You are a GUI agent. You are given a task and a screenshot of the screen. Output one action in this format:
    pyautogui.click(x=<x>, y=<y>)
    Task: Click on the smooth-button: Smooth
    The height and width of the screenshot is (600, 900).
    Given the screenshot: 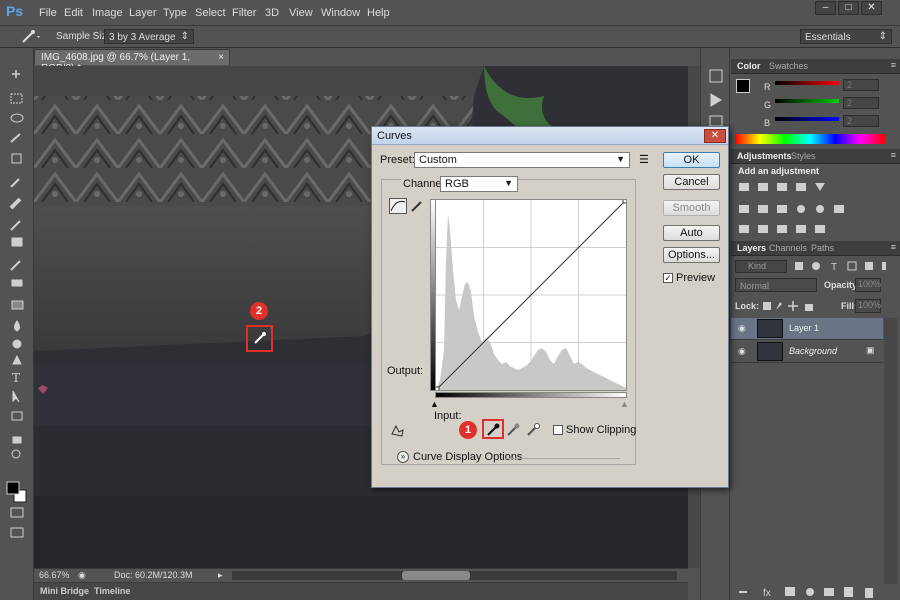 What is the action you would take?
    pyautogui.click(x=691, y=208)
    